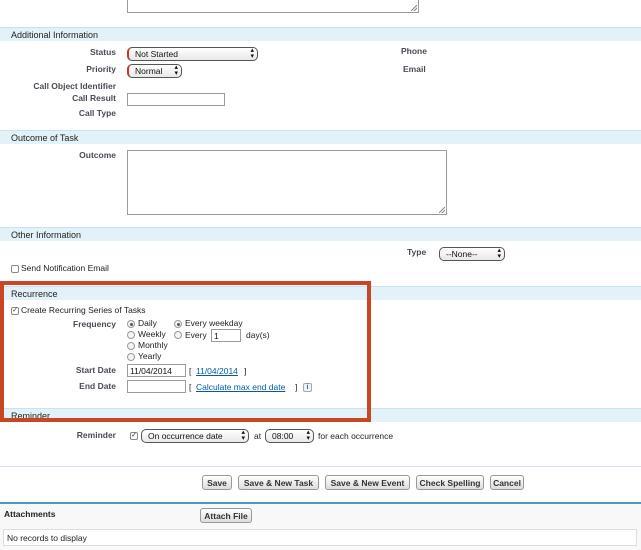 The width and height of the screenshot is (641, 550). What do you see at coordinates (30, 514) in the screenshot?
I see `attachments-title: Attachments` at bounding box center [30, 514].